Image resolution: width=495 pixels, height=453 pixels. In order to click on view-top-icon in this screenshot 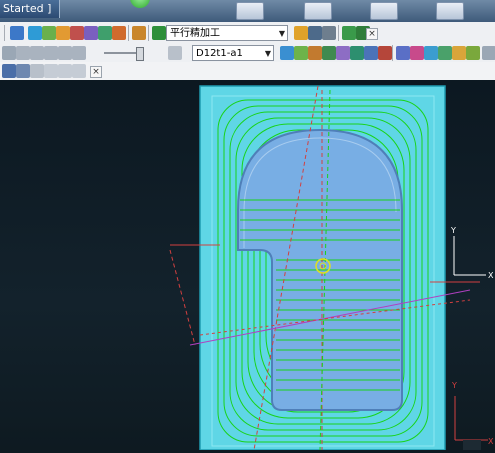, I will do `click(417, 53)`.